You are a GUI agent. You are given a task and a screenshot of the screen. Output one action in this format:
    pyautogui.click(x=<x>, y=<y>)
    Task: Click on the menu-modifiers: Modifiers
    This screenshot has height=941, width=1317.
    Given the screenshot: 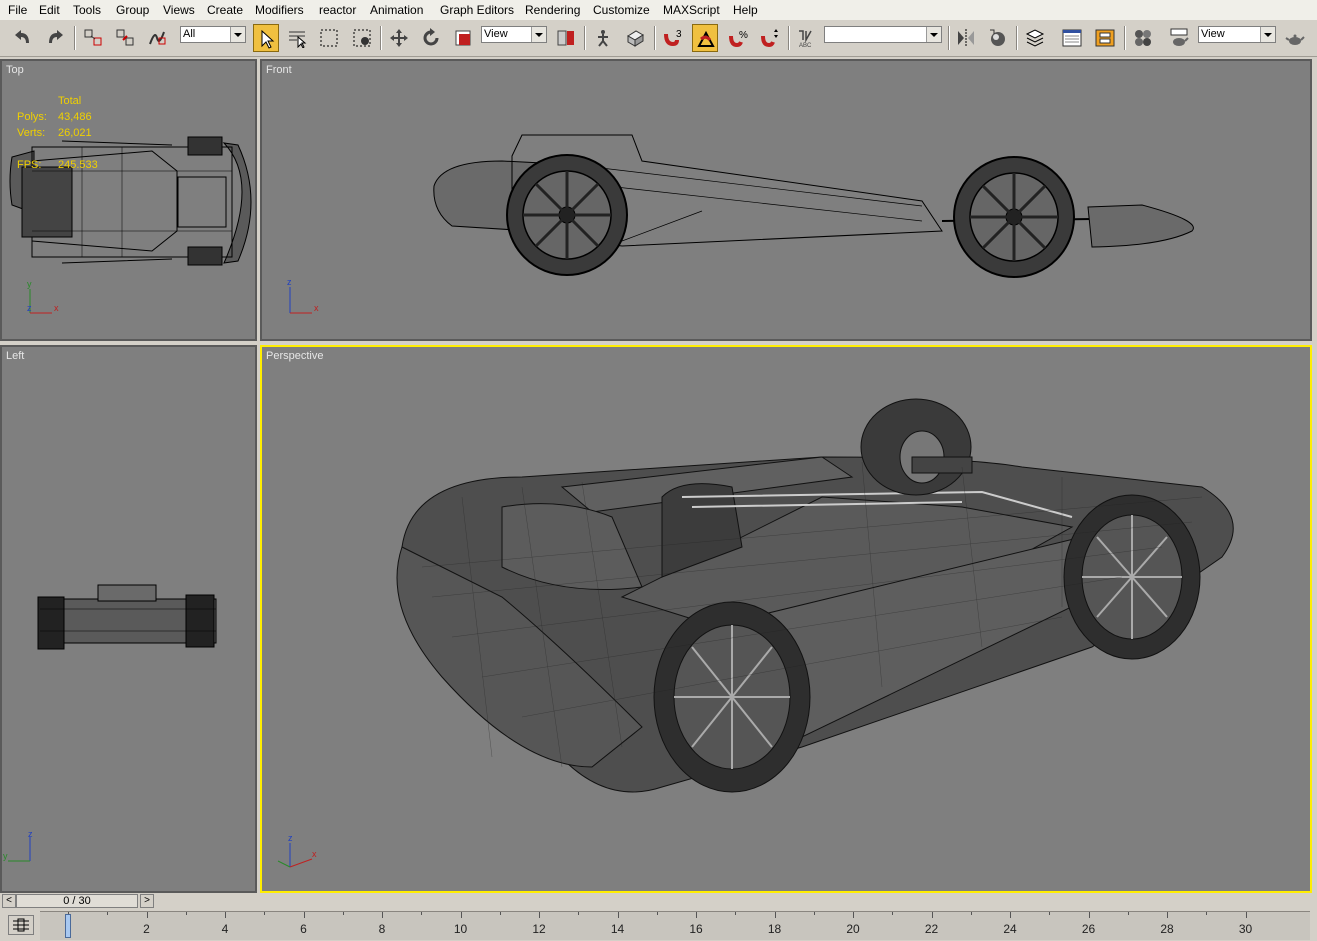 What is the action you would take?
    pyautogui.click(x=279, y=10)
    